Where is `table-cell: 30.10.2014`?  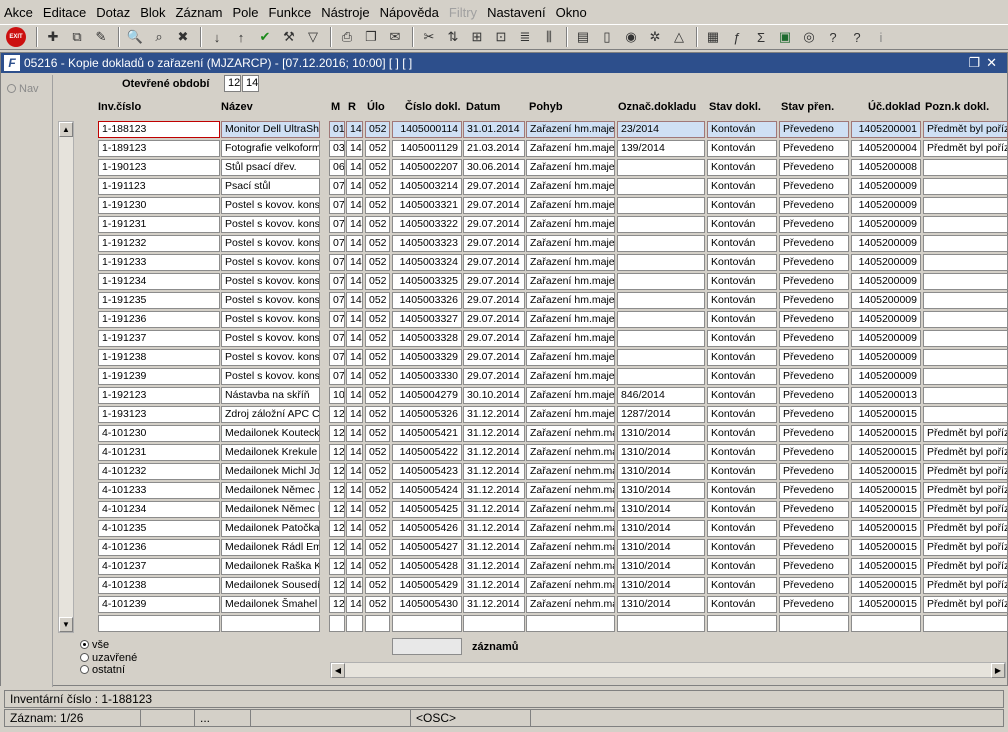 table-cell: 30.10.2014 is located at coordinates (494, 395).